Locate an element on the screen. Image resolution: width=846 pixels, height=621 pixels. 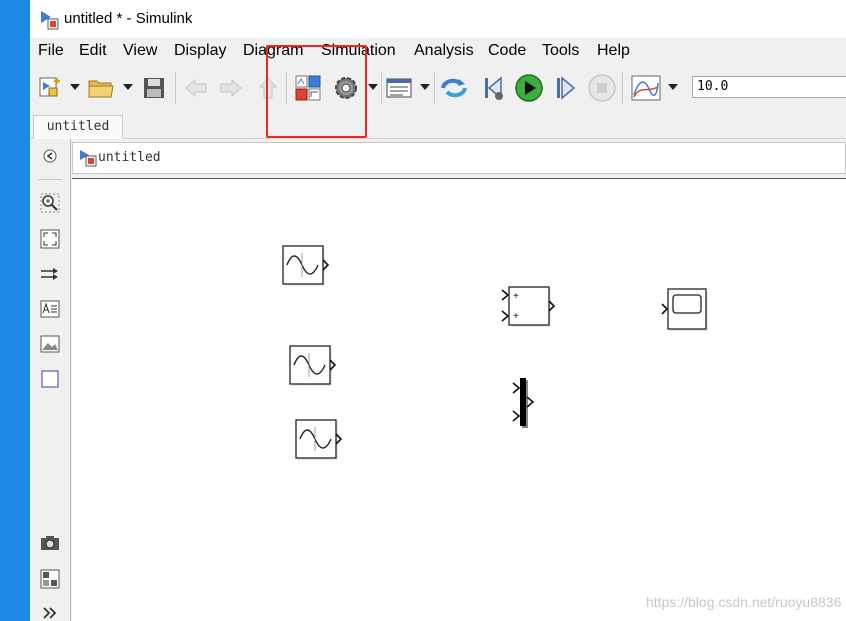
open-dropdown is located at coordinates (128, 87).